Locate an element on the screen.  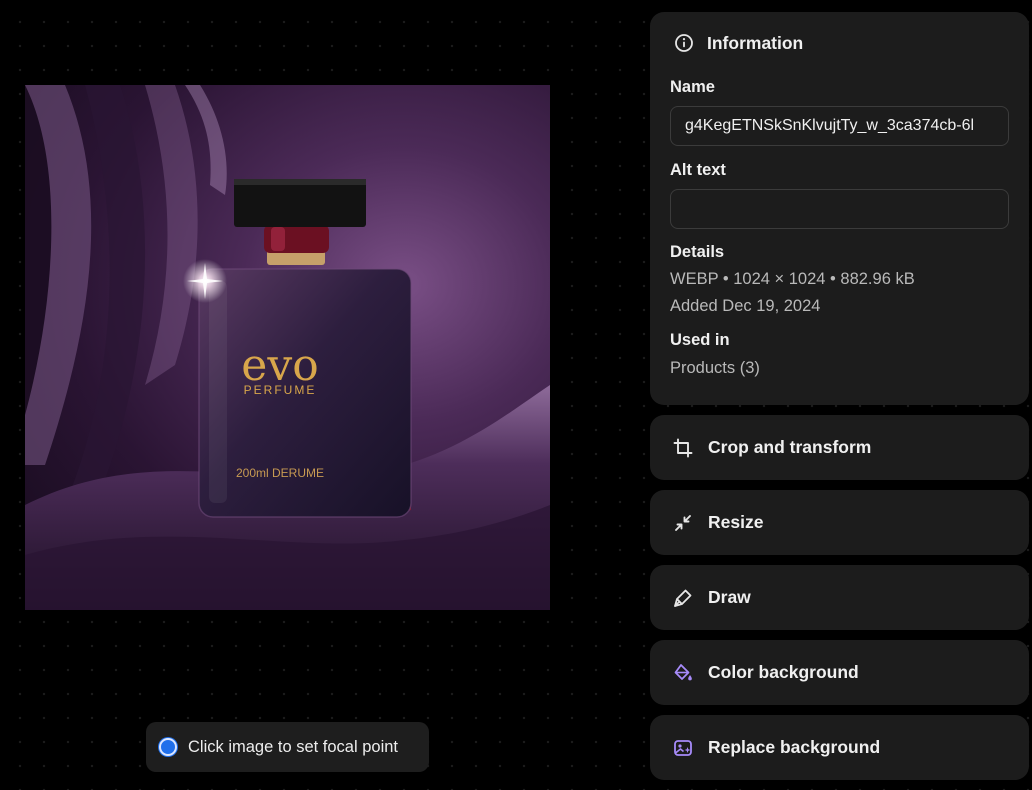
color-background-label: Color background is located at coordinates (783, 672).